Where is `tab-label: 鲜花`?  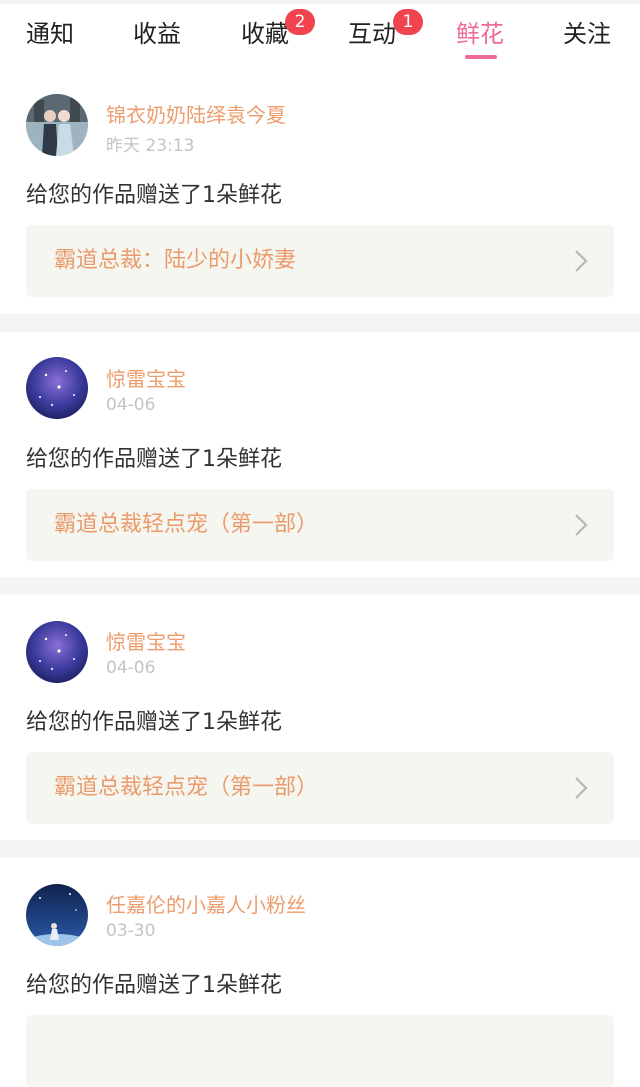
tab-label: 鲜花 is located at coordinates (480, 34).